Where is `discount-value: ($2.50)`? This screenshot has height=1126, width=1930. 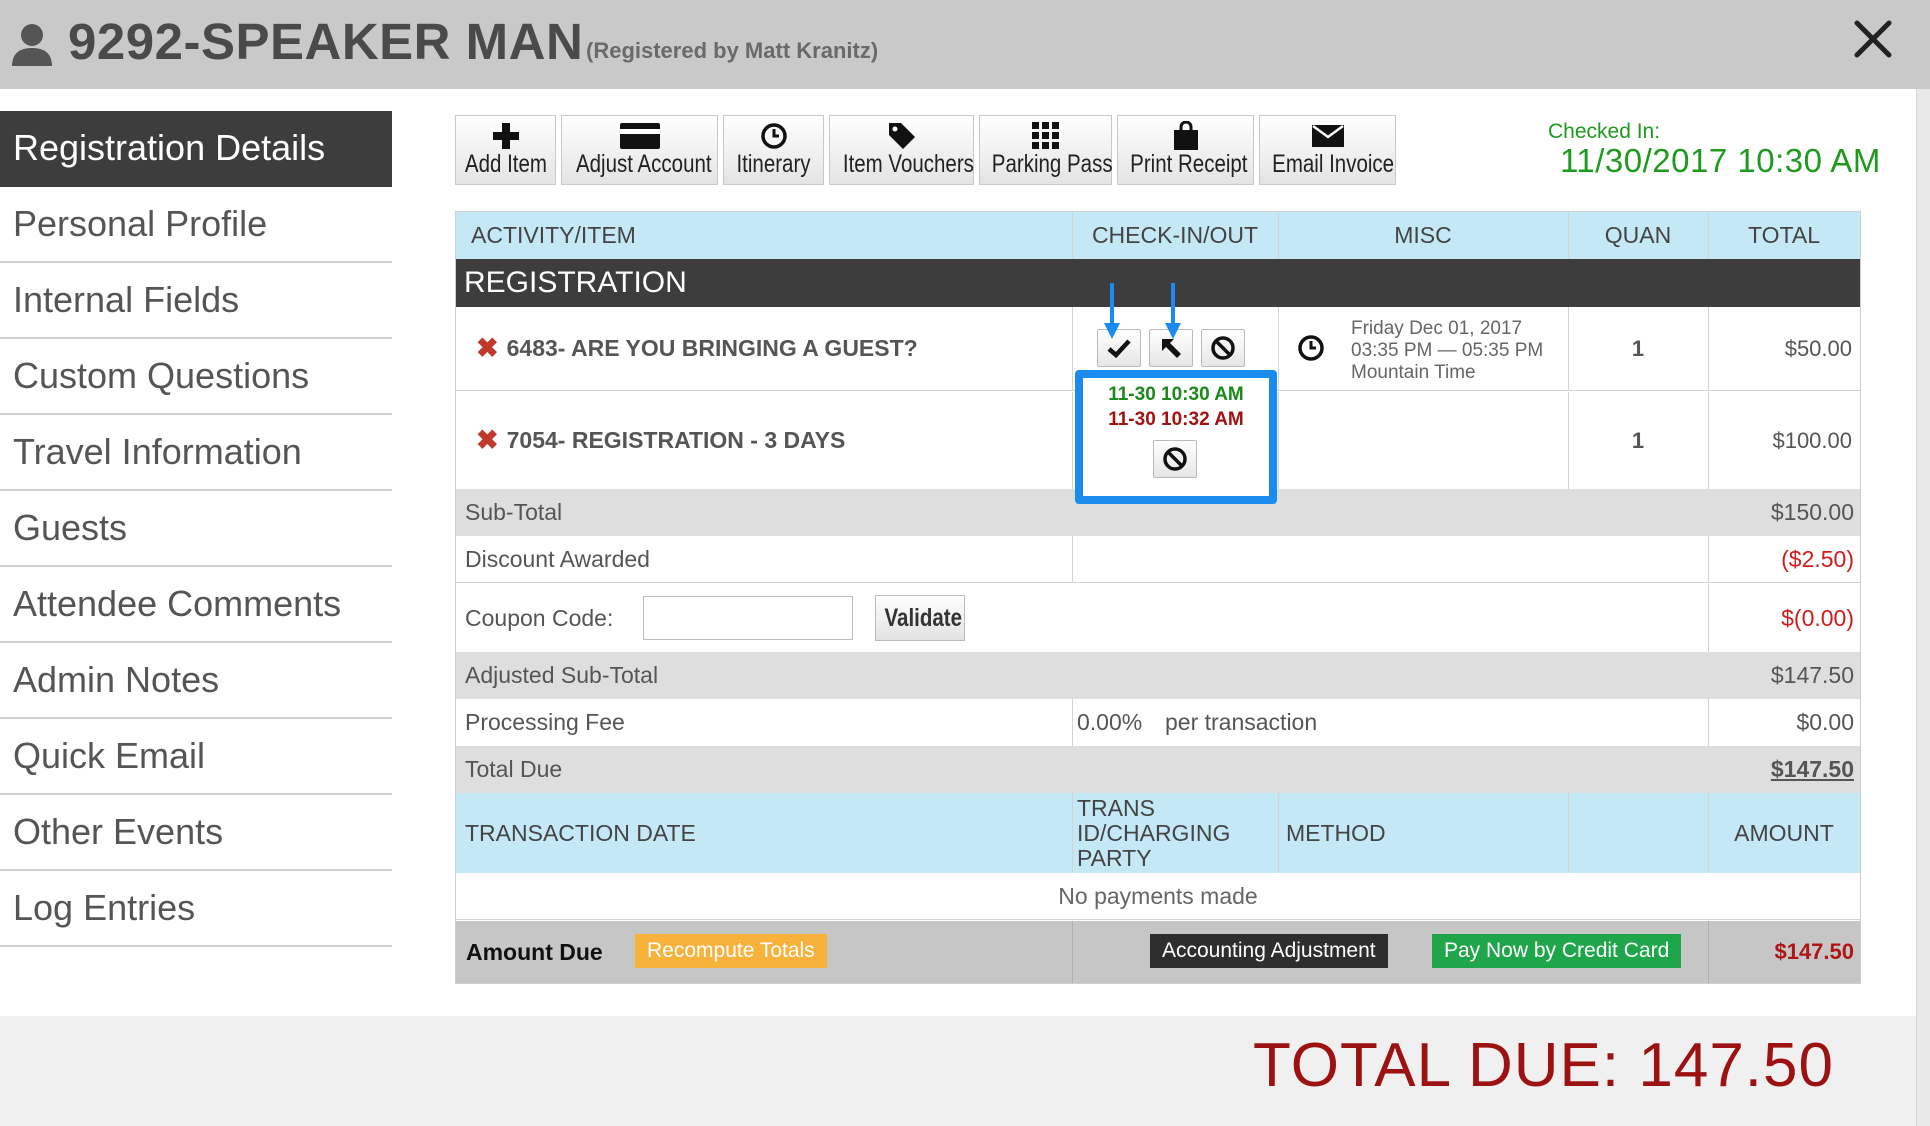 discount-value: ($2.50) is located at coordinates (1817, 558).